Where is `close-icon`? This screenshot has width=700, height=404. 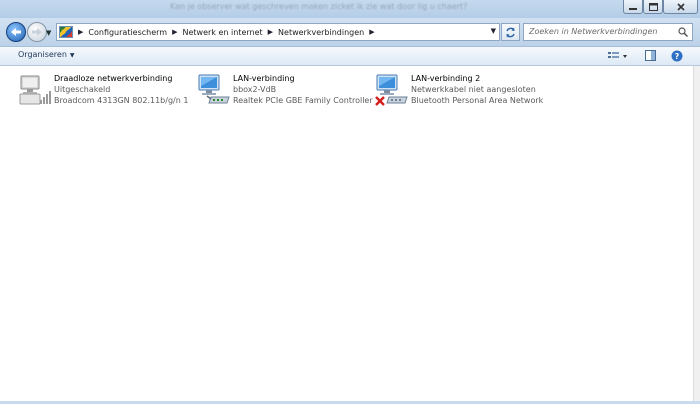
close-icon is located at coordinates (680, 6).